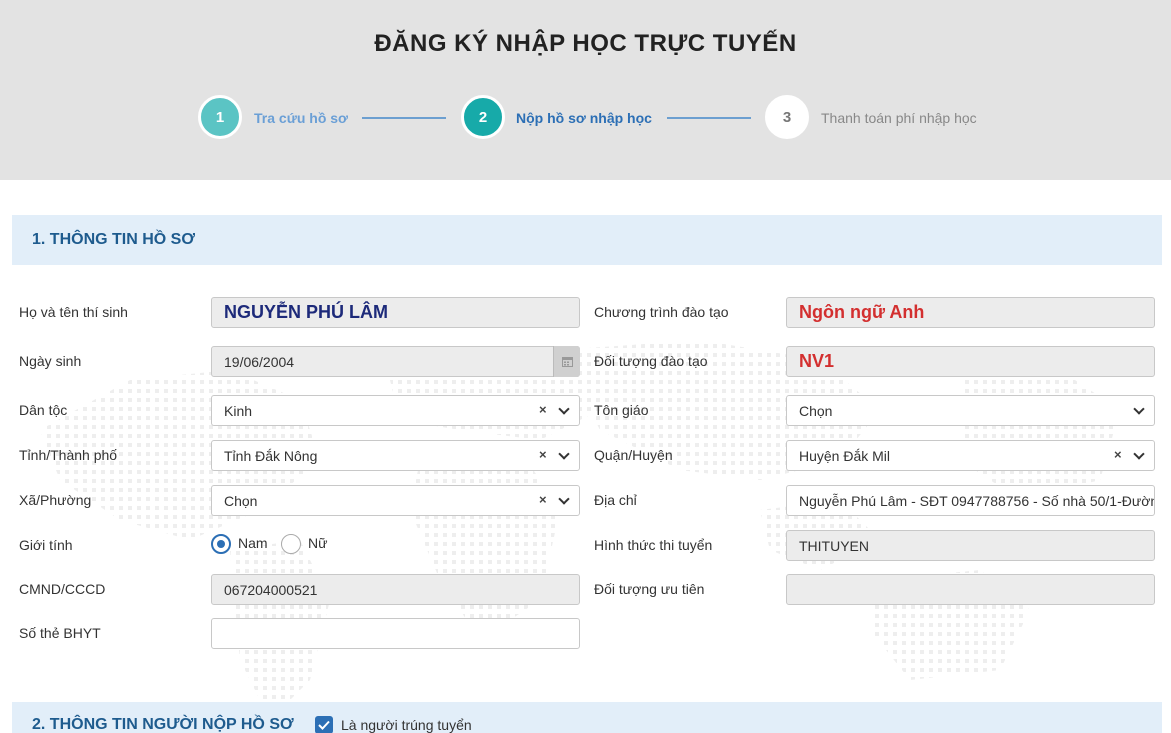 The width and height of the screenshot is (1171, 733). Describe the element at coordinates (816, 410) in the screenshot. I see `religion-value: Chọn` at that location.